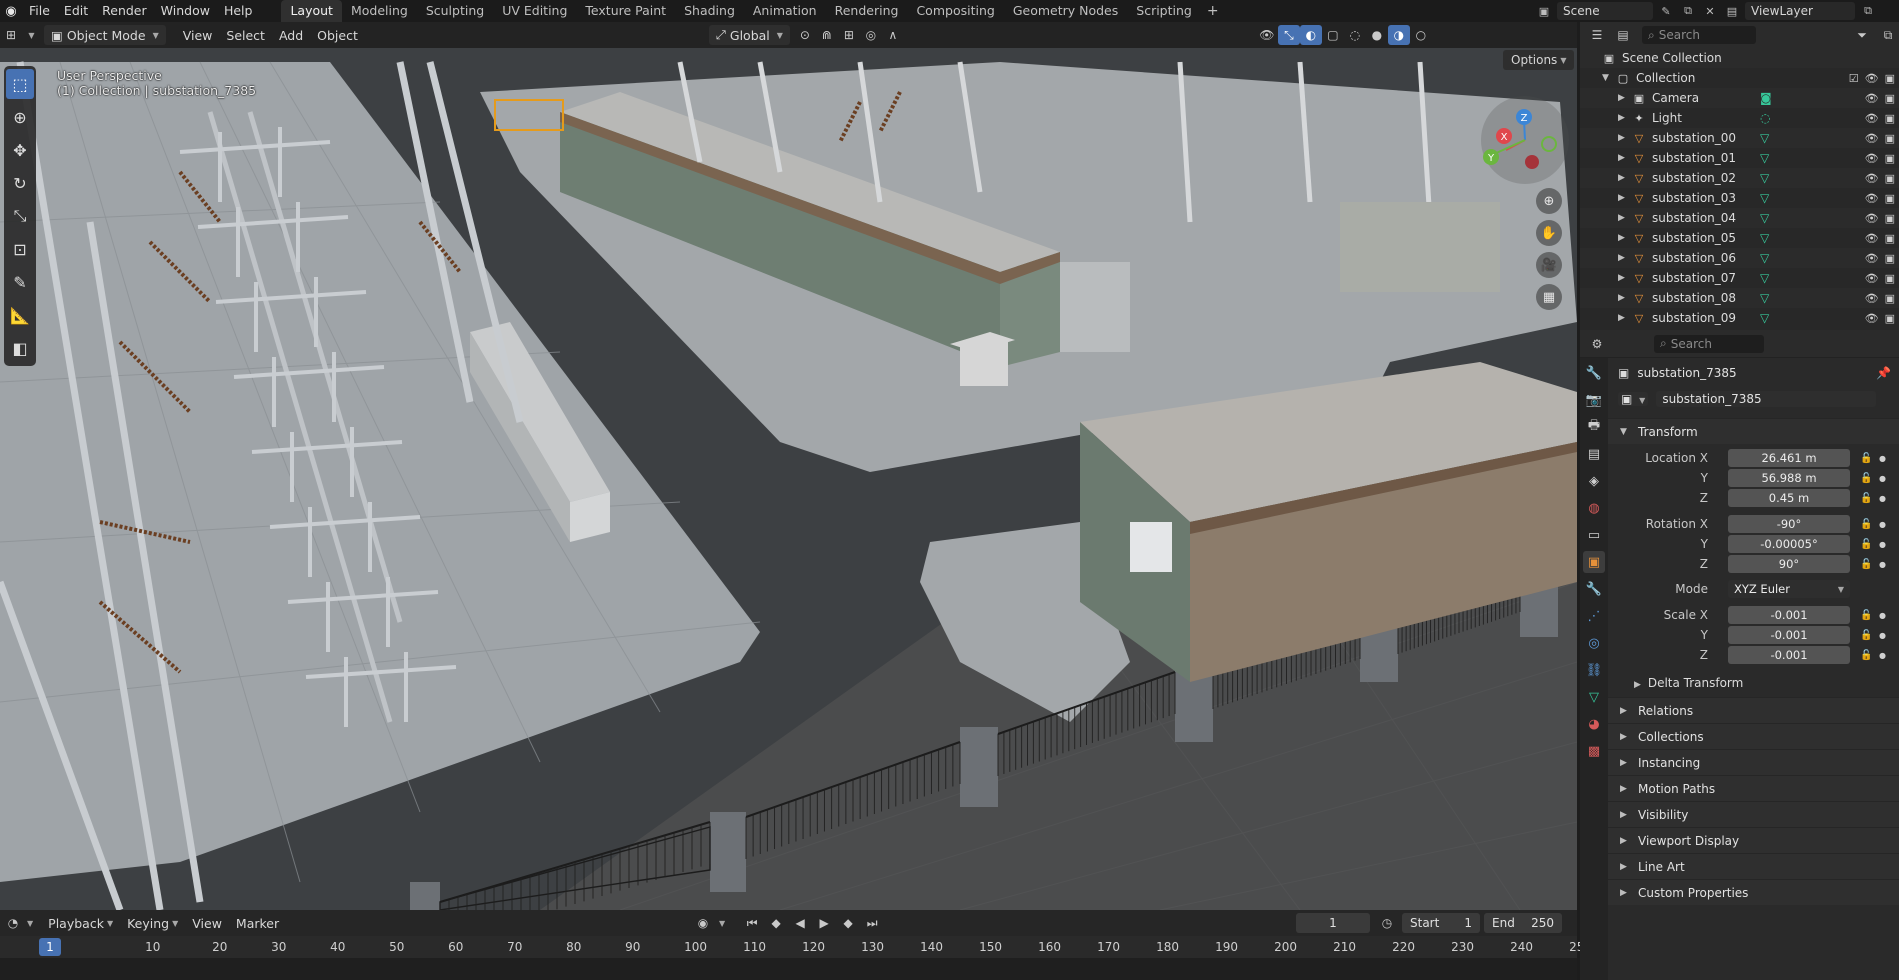 The height and width of the screenshot is (980, 1899). I want to click on xray-icon: ▢, so click(1333, 35).